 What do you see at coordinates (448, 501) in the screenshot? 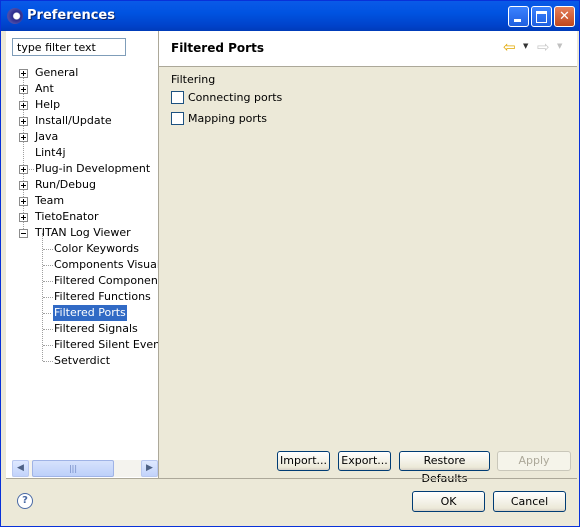
I see `ok-button: OK` at bounding box center [448, 501].